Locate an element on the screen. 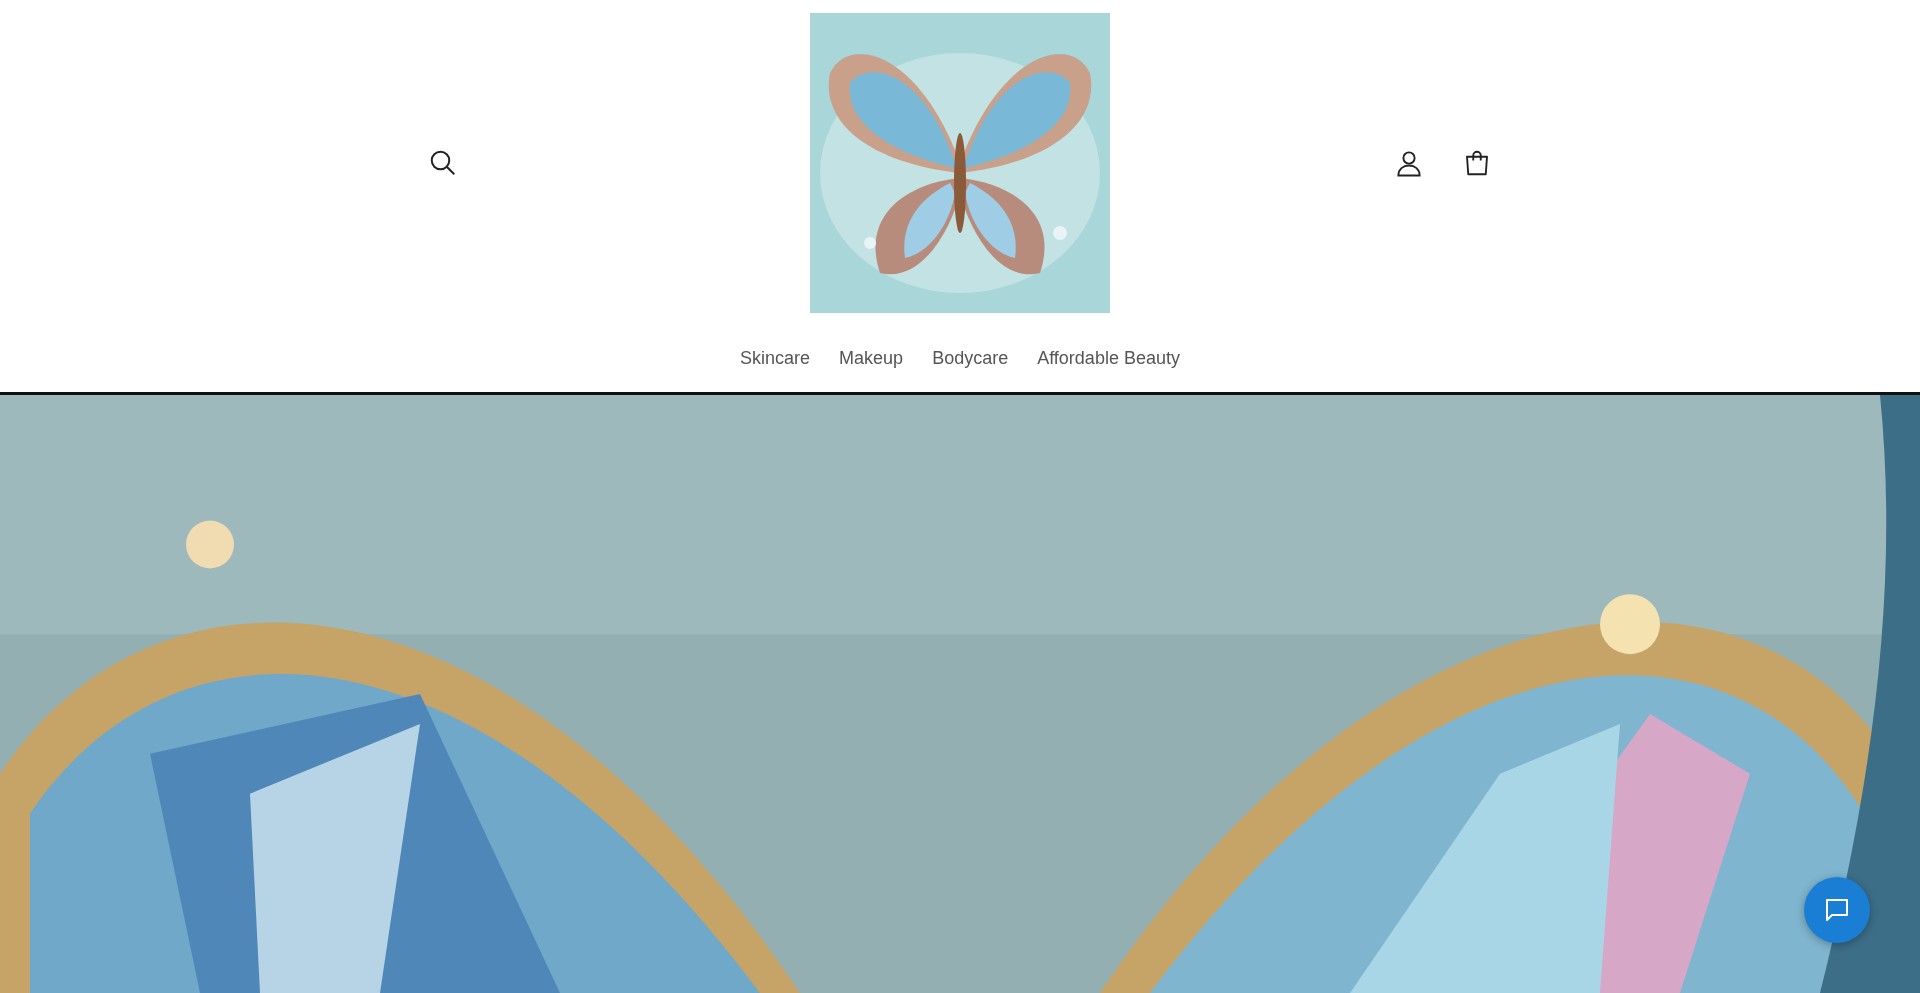 The width and height of the screenshot is (1920, 993). nav-link: Bodycare is located at coordinates (970, 358).